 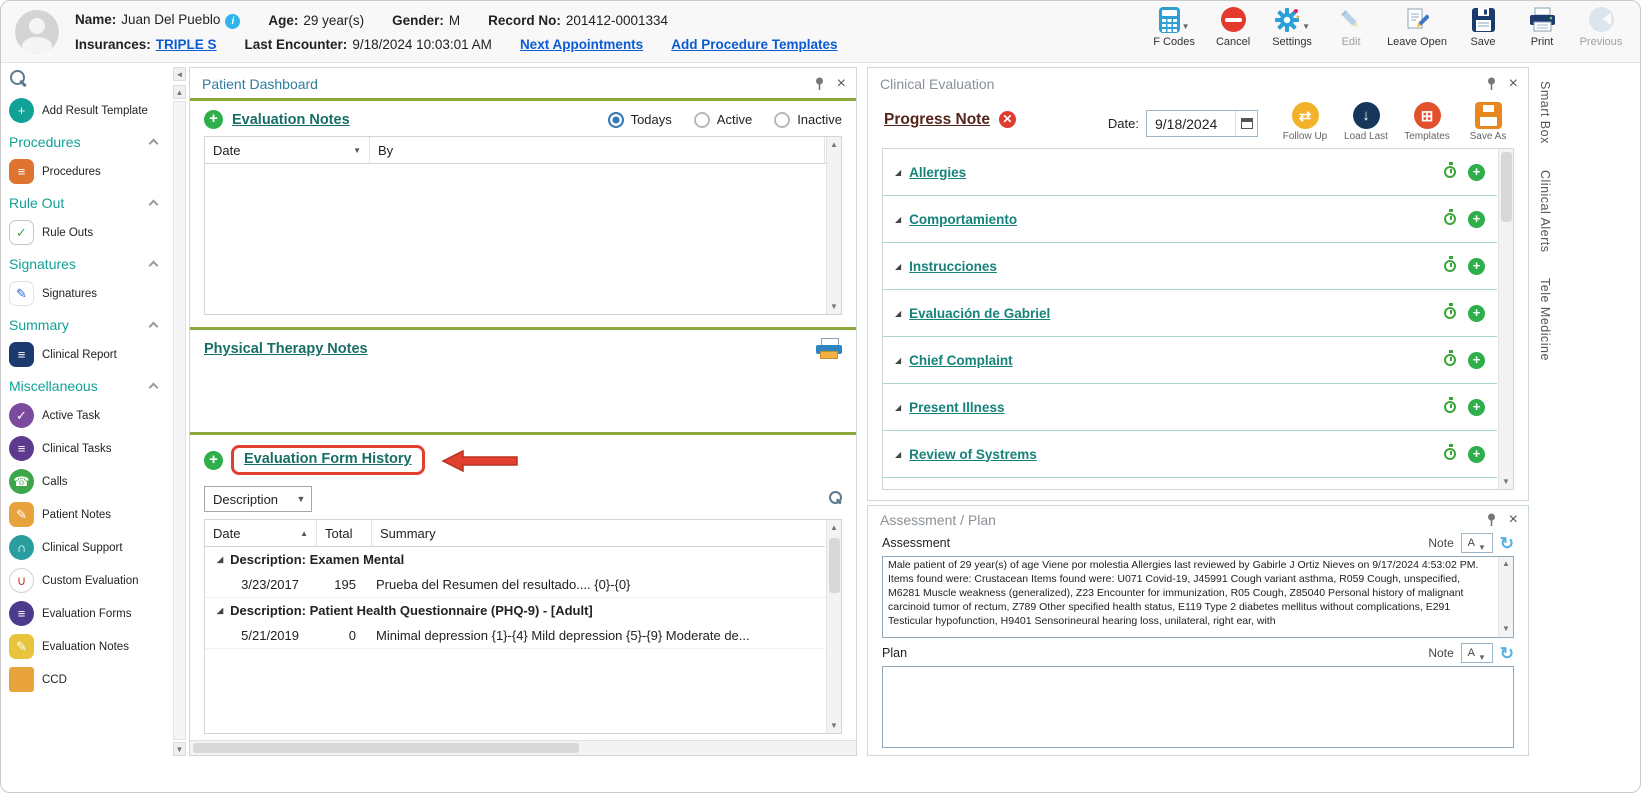 What do you see at coordinates (88, 547) in the screenshot?
I see `sidebar-item-clinical-support: ∩ Clinical Support` at bounding box center [88, 547].